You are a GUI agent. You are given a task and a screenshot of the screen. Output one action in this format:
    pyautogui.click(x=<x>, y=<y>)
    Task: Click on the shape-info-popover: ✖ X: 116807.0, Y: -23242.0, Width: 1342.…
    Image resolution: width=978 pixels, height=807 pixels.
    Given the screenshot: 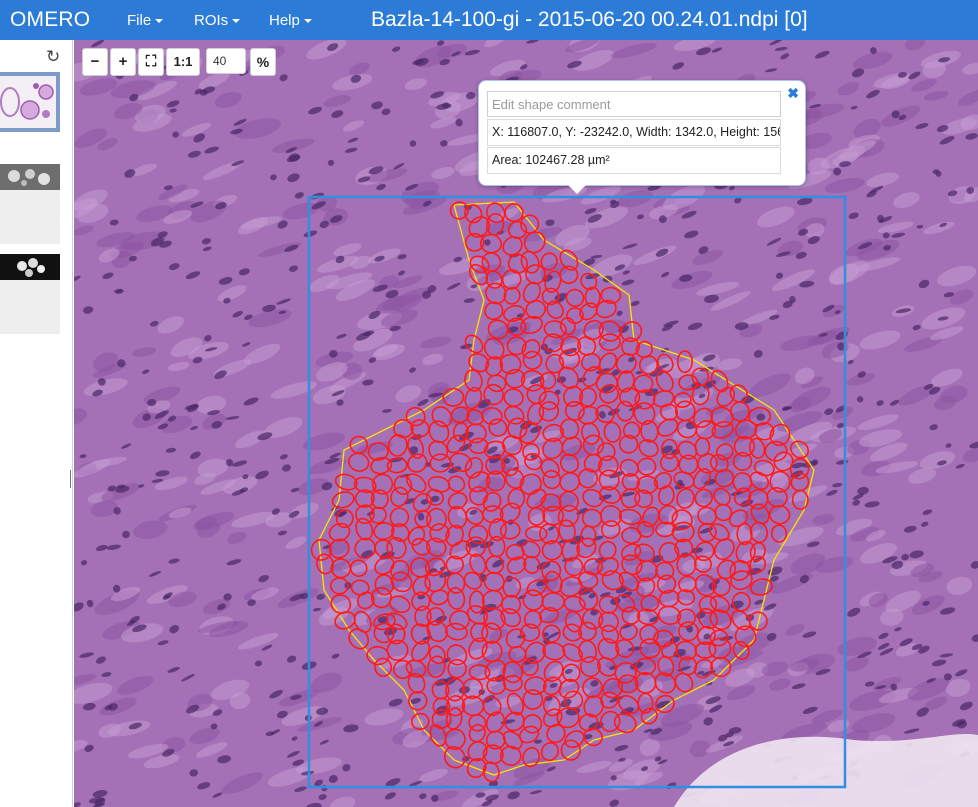 What is the action you would take?
    pyautogui.click(x=642, y=137)
    